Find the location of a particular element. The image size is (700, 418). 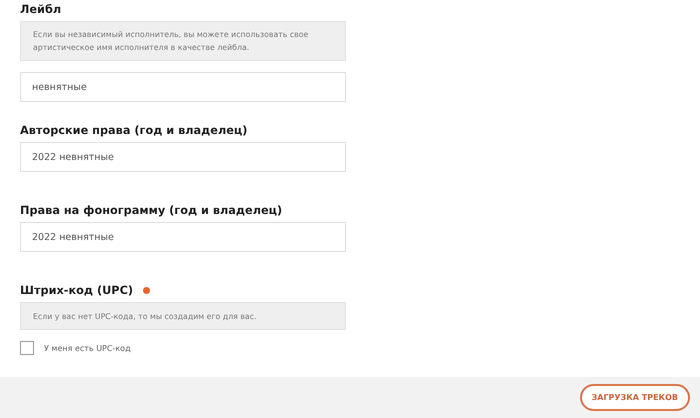

help-icon is located at coordinates (146, 290).